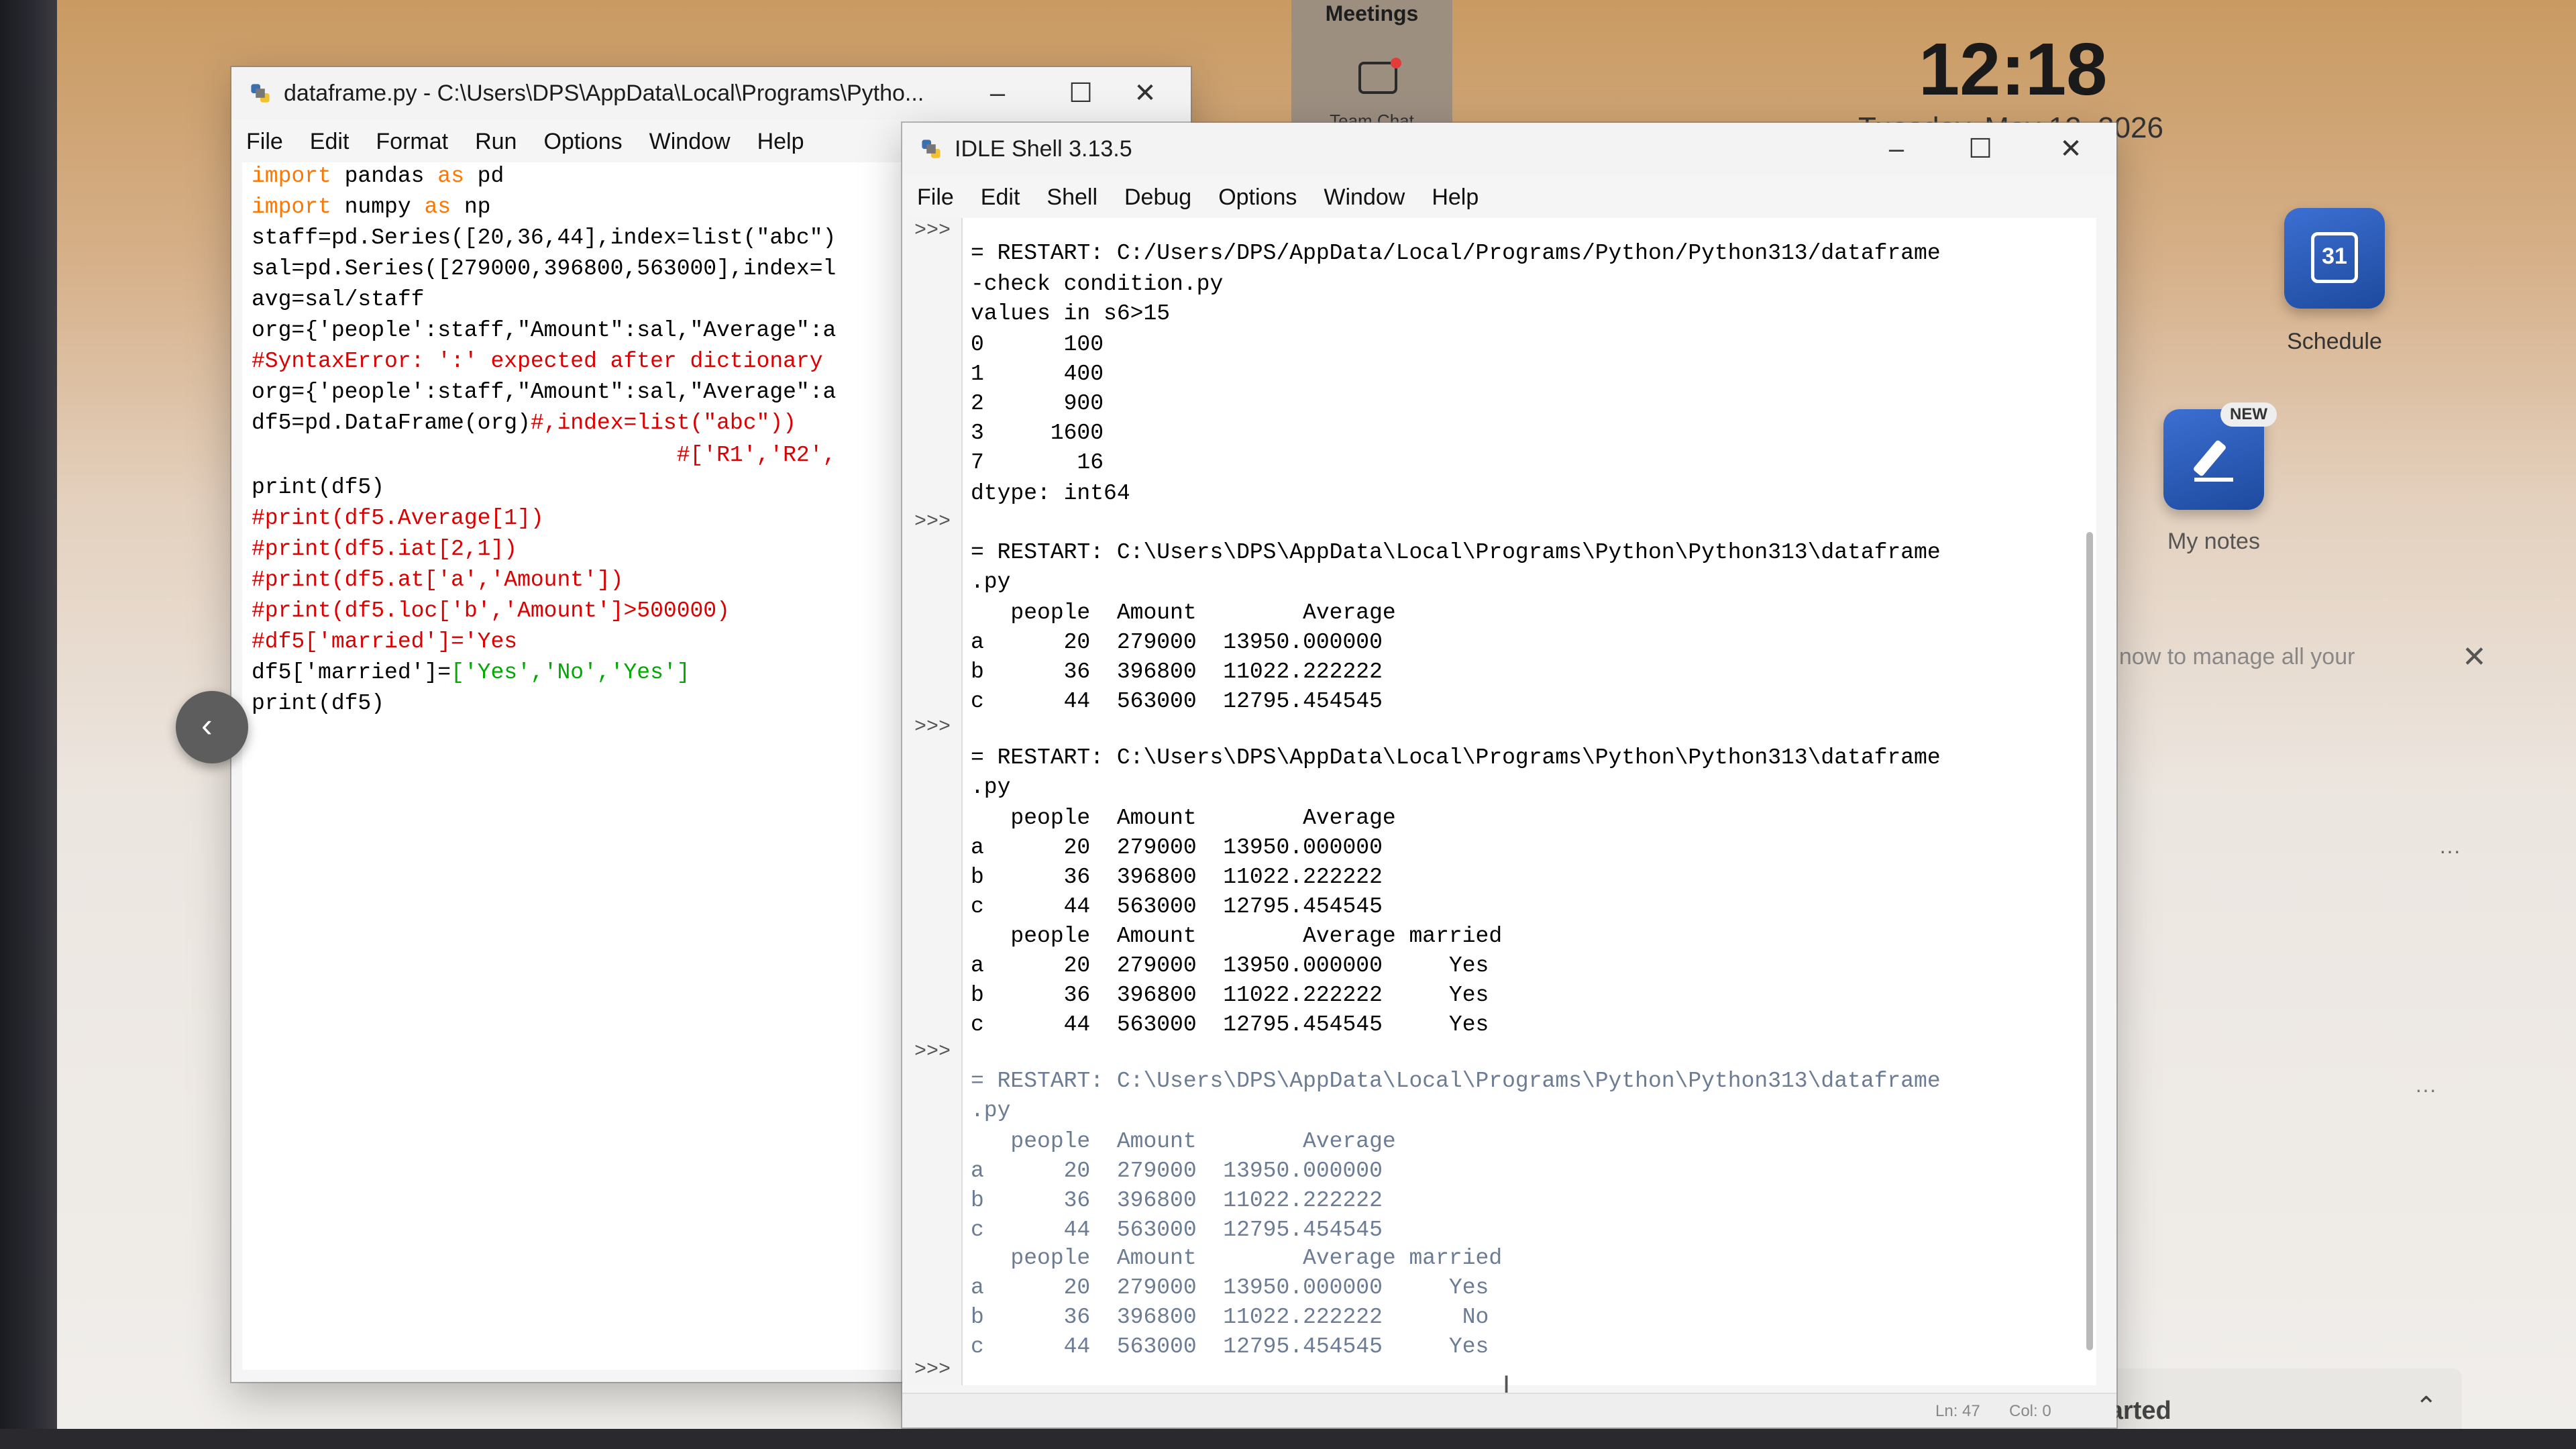  What do you see at coordinates (2230, 656) in the screenshot?
I see `notification-text: t now to manage all your` at bounding box center [2230, 656].